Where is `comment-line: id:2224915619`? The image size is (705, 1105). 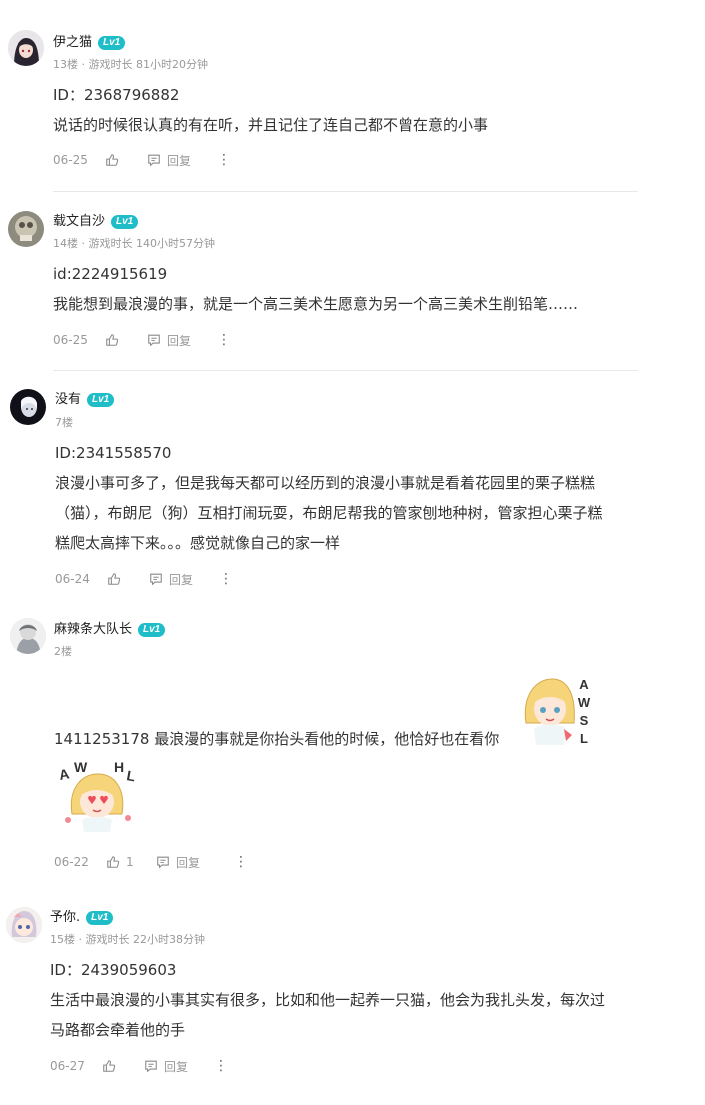
comment-line: id:2224915619 is located at coordinates (110, 274).